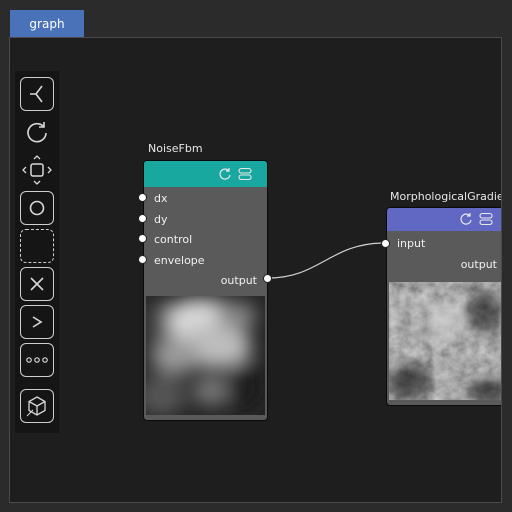  Describe the element at coordinates (142, 238) in the screenshot. I see `input-port-control` at that location.